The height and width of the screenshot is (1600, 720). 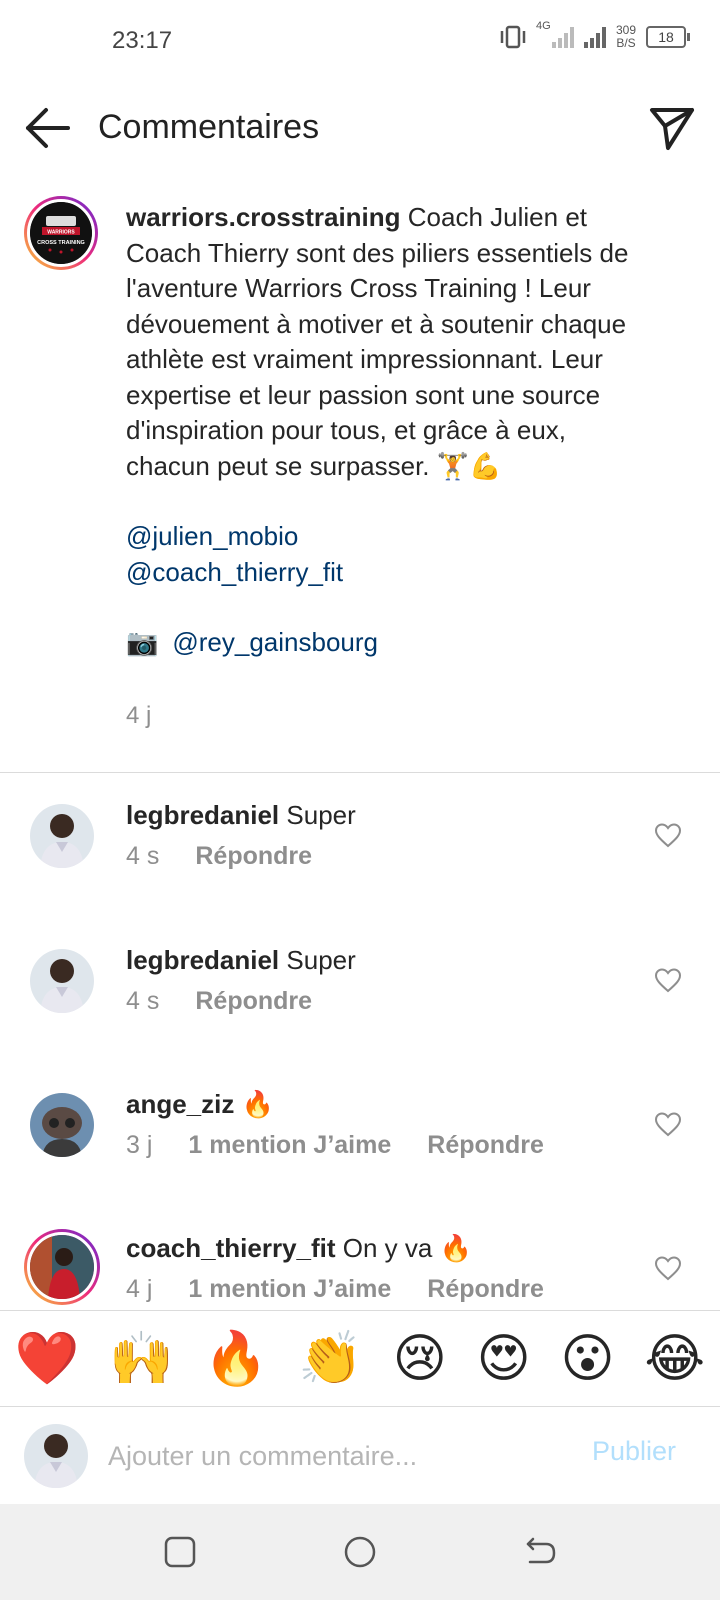 I want to click on signal-icon, so click(x=594, y=37).